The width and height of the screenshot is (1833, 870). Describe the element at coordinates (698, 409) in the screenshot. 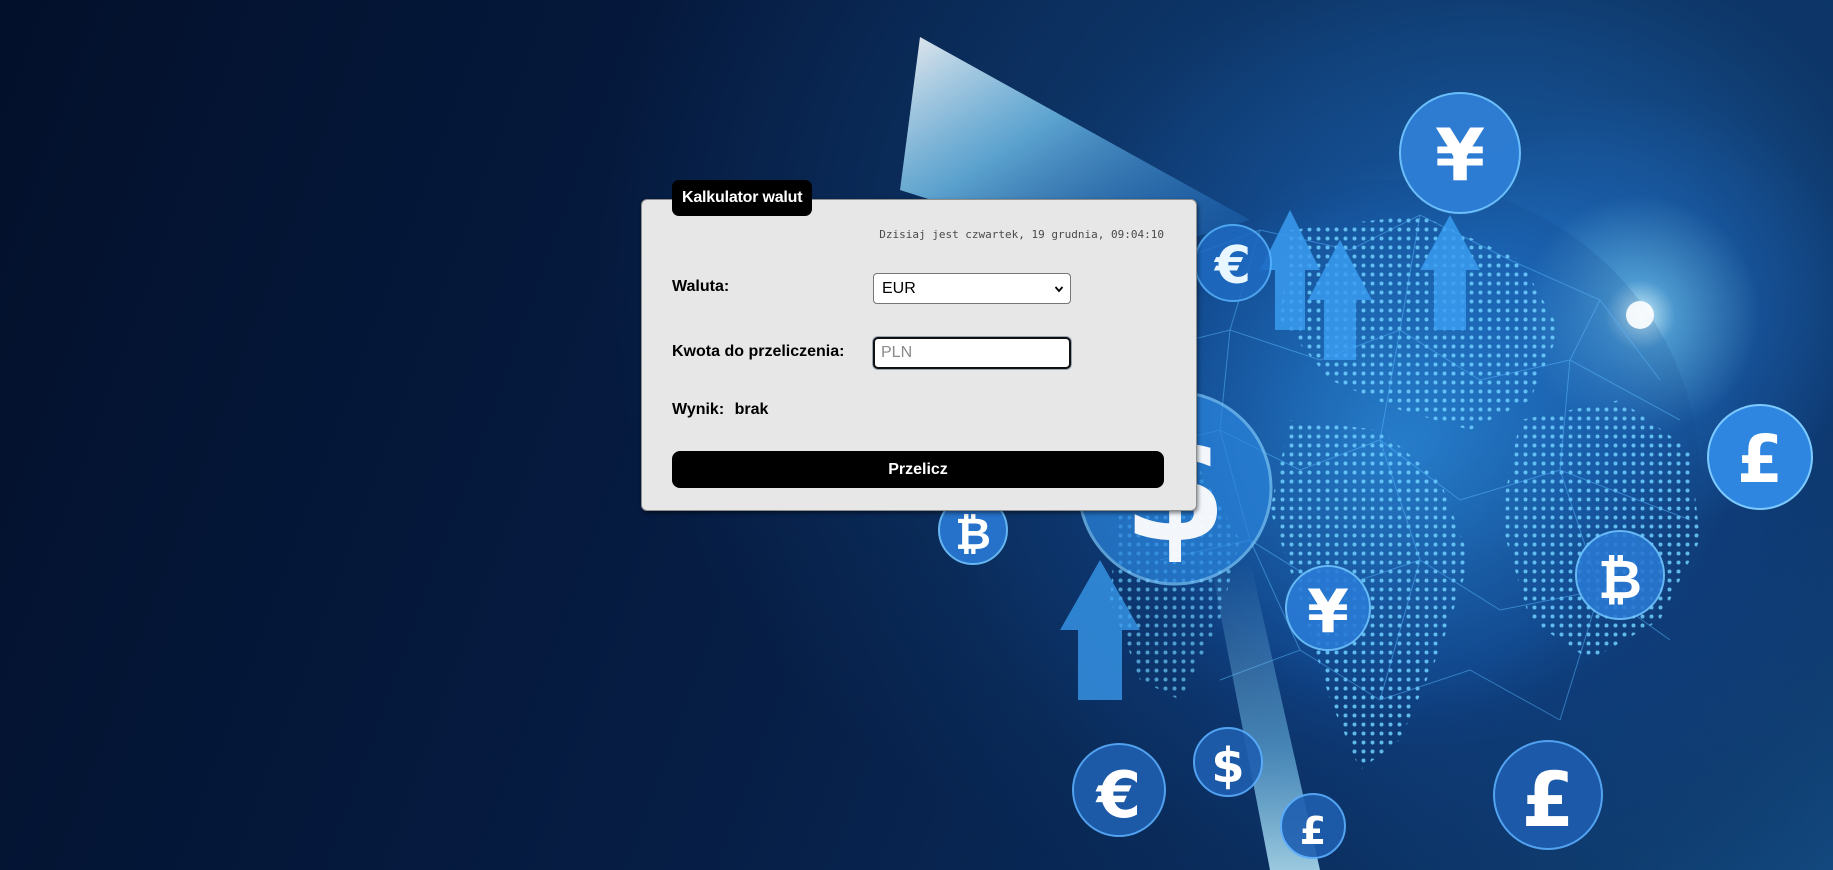

I see `result-label: Wynik:` at that location.